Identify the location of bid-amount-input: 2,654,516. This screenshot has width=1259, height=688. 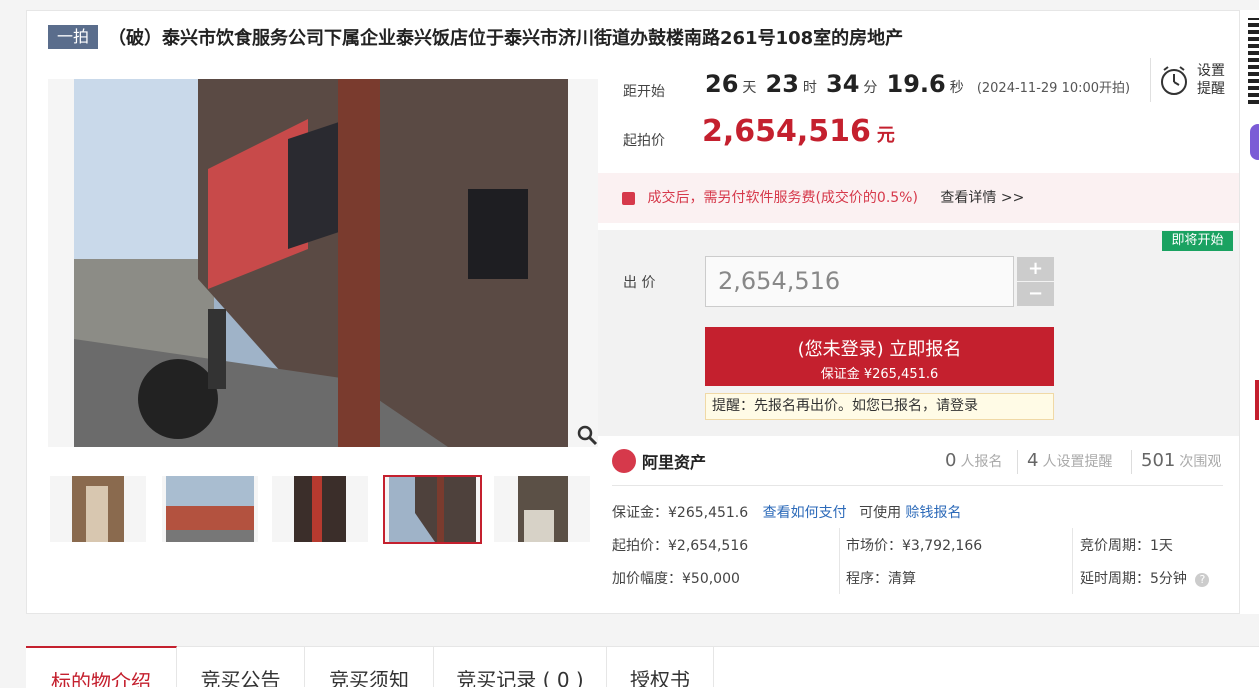
(859, 281).